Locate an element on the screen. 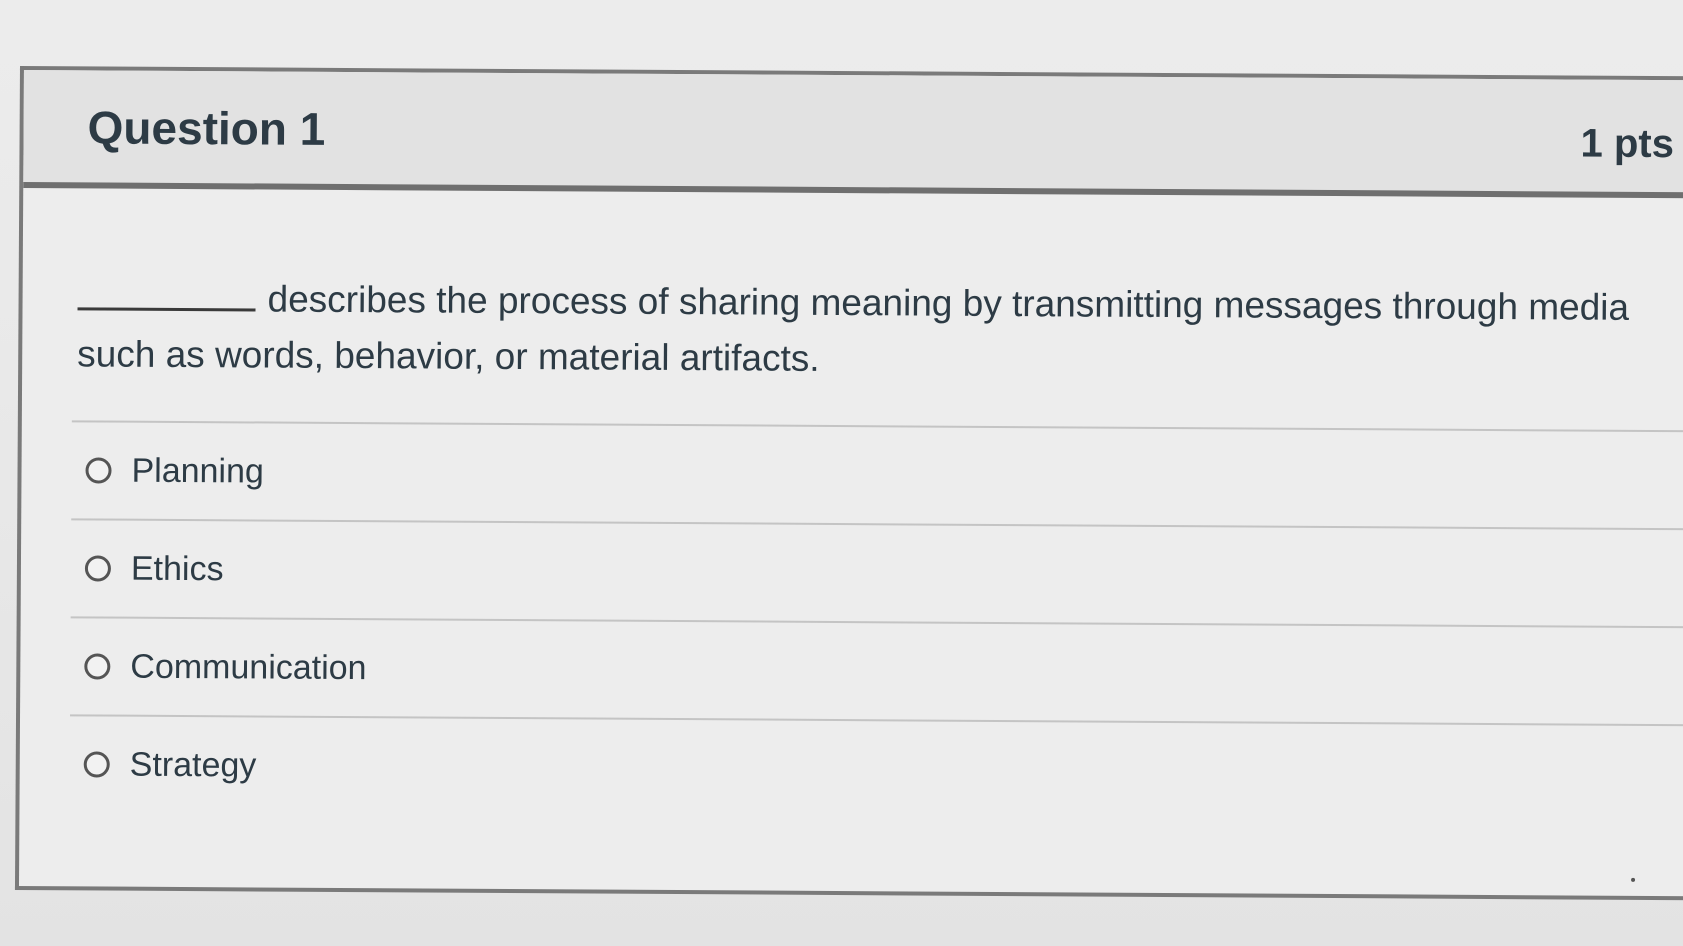 Image resolution: width=1683 pixels, height=946 pixels. question-points: 1 pts is located at coordinates (1627, 144).